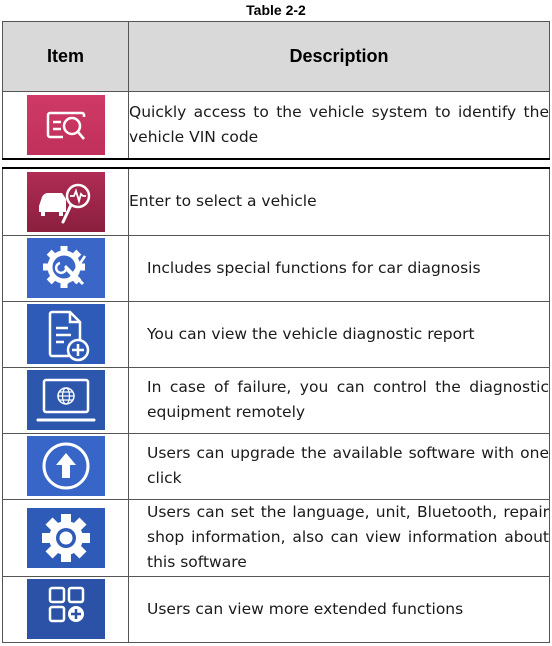 The height and width of the screenshot is (646, 552). I want to click on vin-scan-icon, so click(65, 124).